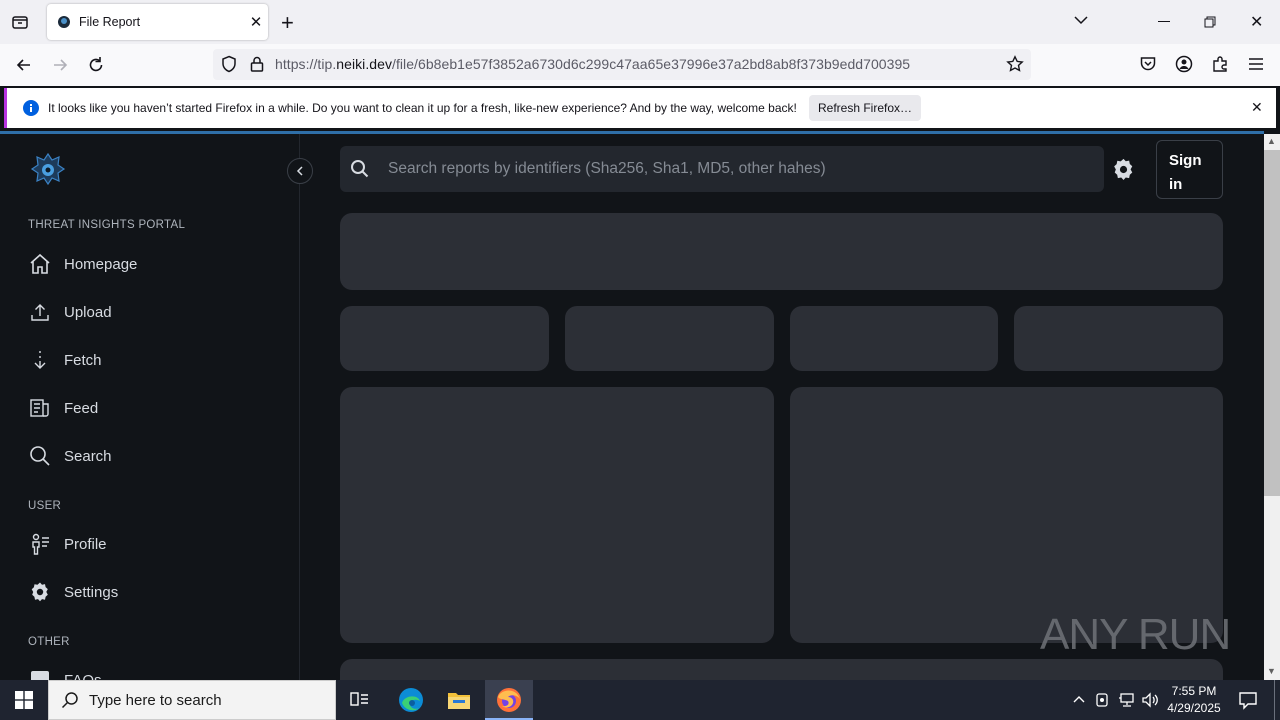  What do you see at coordinates (40, 264) in the screenshot?
I see `home-icon` at bounding box center [40, 264].